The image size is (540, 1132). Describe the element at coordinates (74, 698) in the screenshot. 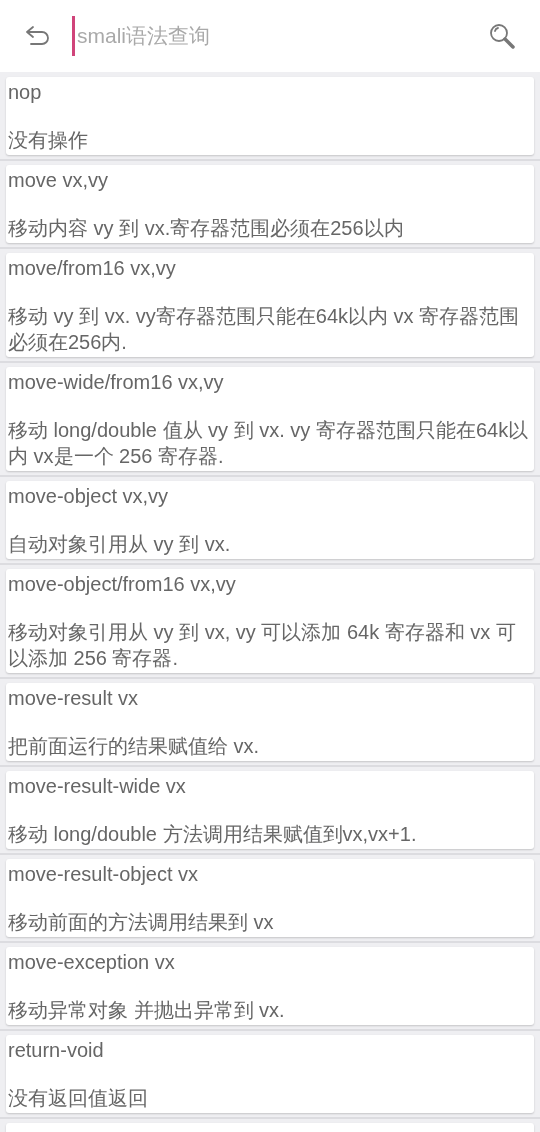

I see `instruction-title: move-result vx` at that location.